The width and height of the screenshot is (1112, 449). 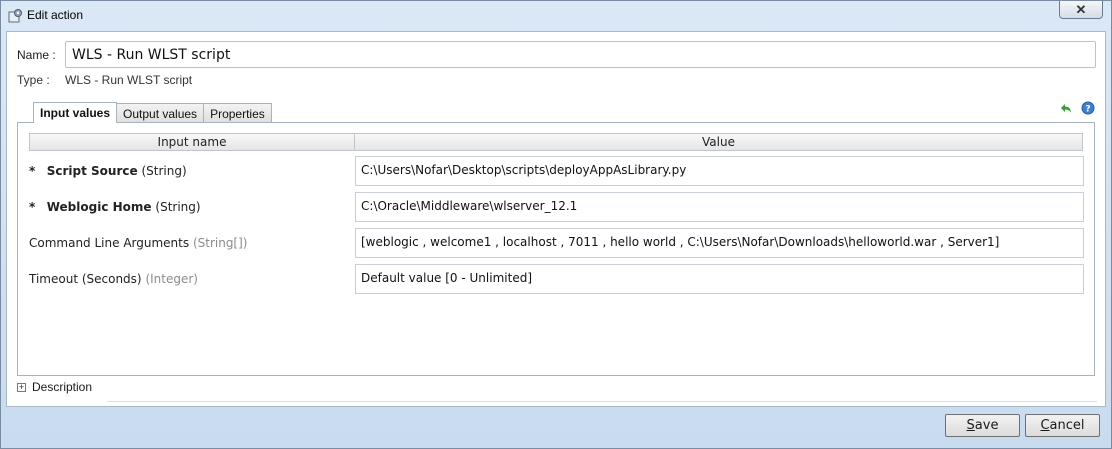 What do you see at coordinates (719, 279) in the screenshot?
I see `value-field: Default value [0 - Unlimited]` at bounding box center [719, 279].